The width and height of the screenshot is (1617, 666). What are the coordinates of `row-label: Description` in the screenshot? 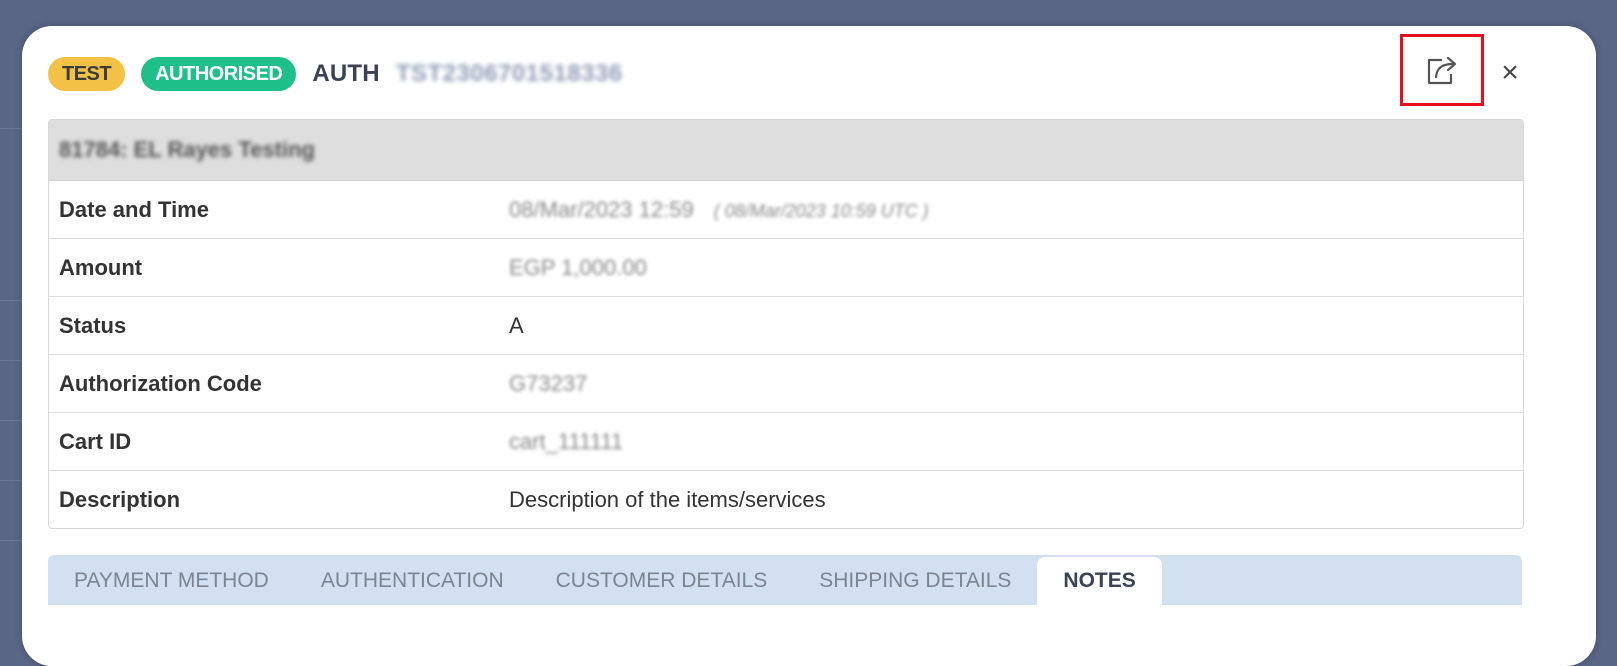 It's located at (120, 499).